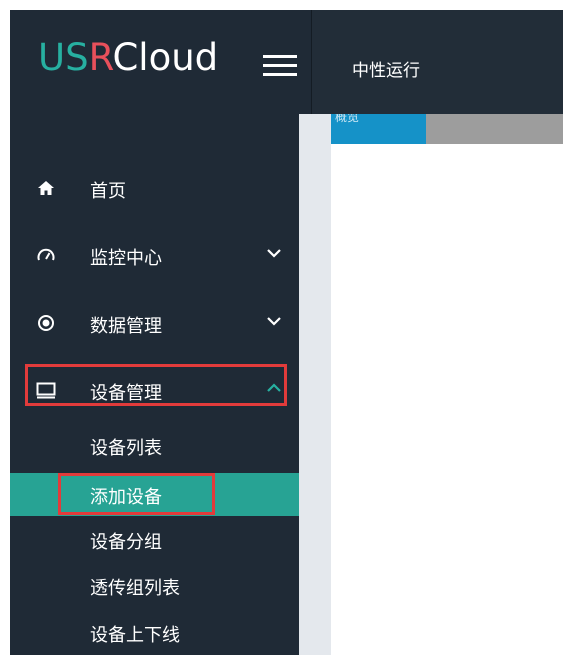 This screenshot has height=655, width=563. I want to click on radio-icon, so click(46, 323).